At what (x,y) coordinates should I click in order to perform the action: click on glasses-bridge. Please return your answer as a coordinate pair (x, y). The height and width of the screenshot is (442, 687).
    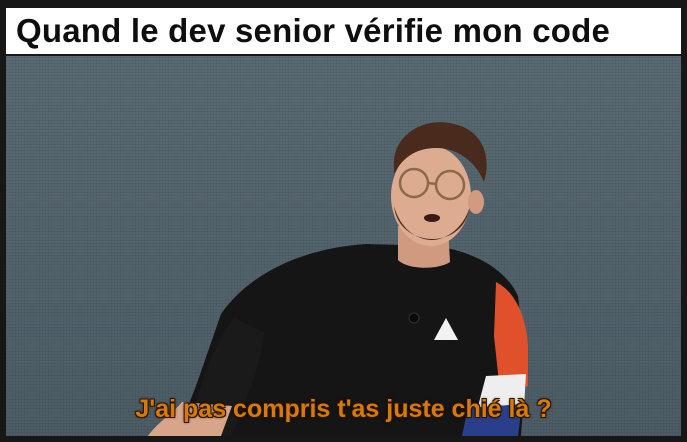
    Looking at the image, I should click on (432, 183).